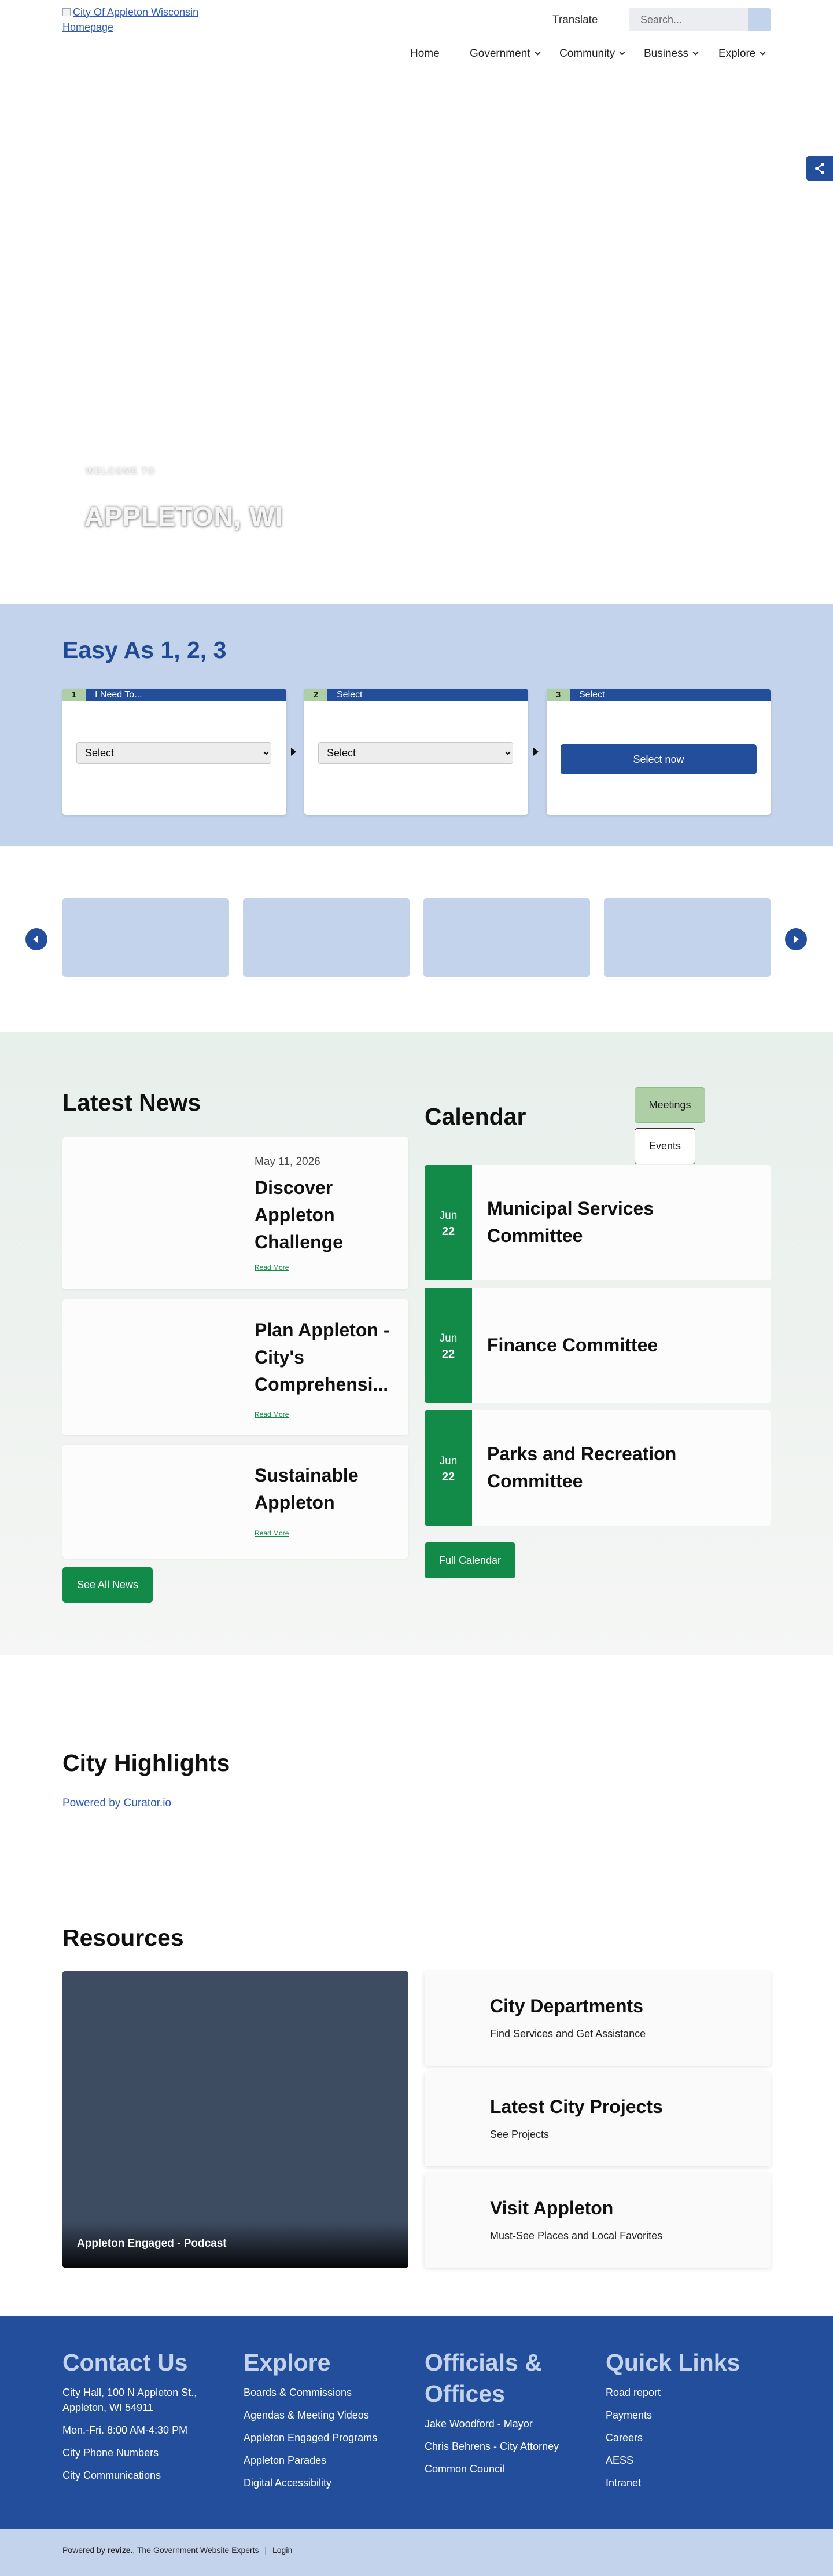 The image size is (833, 2576). I want to click on footer-link: Boards & Commissions, so click(328, 2393).